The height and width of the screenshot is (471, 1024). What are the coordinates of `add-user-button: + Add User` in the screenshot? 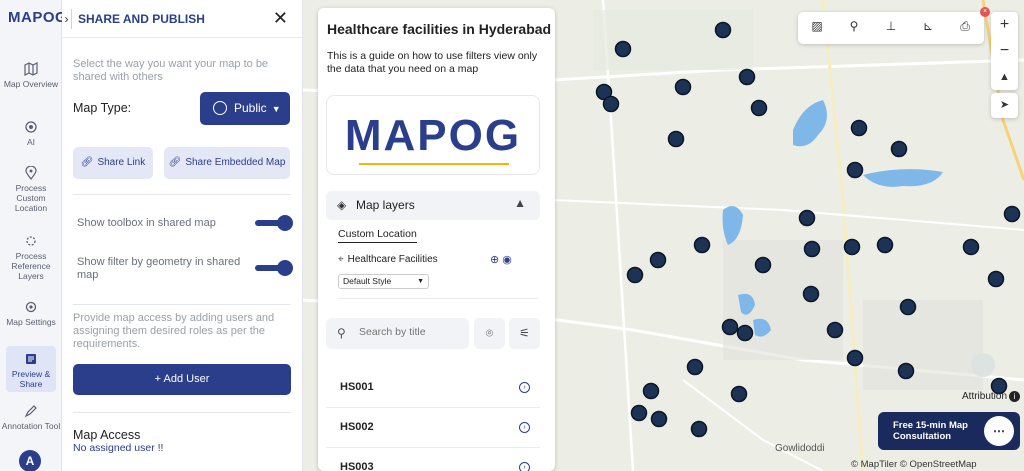 It's located at (182, 379).